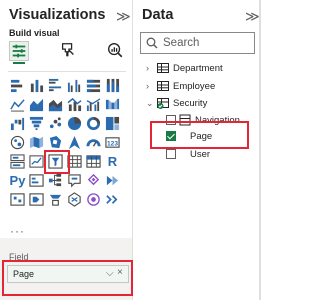 This screenshot has height=300, width=320. Describe the element at coordinates (55, 199) in the screenshot. I see `metrics-icon` at that location.